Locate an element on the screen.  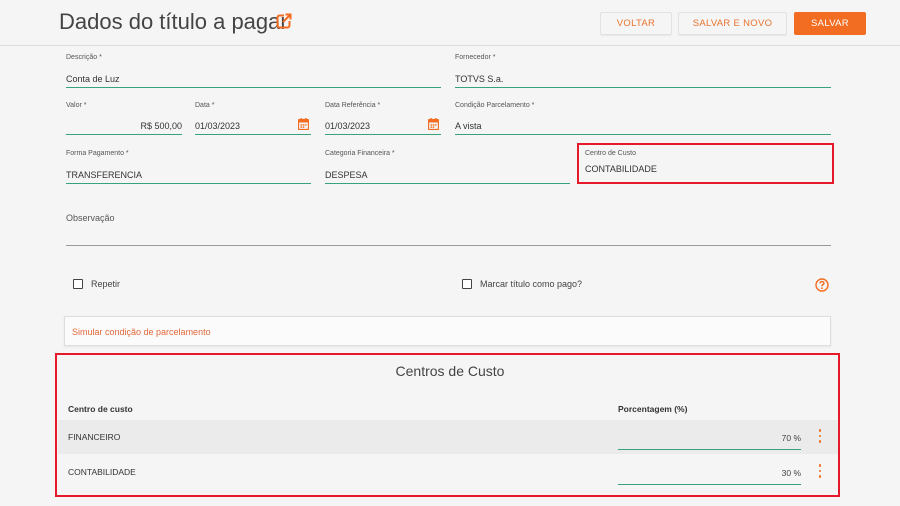
save-and-new-button: SALVAR E NOVO is located at coordinates (732, 23).